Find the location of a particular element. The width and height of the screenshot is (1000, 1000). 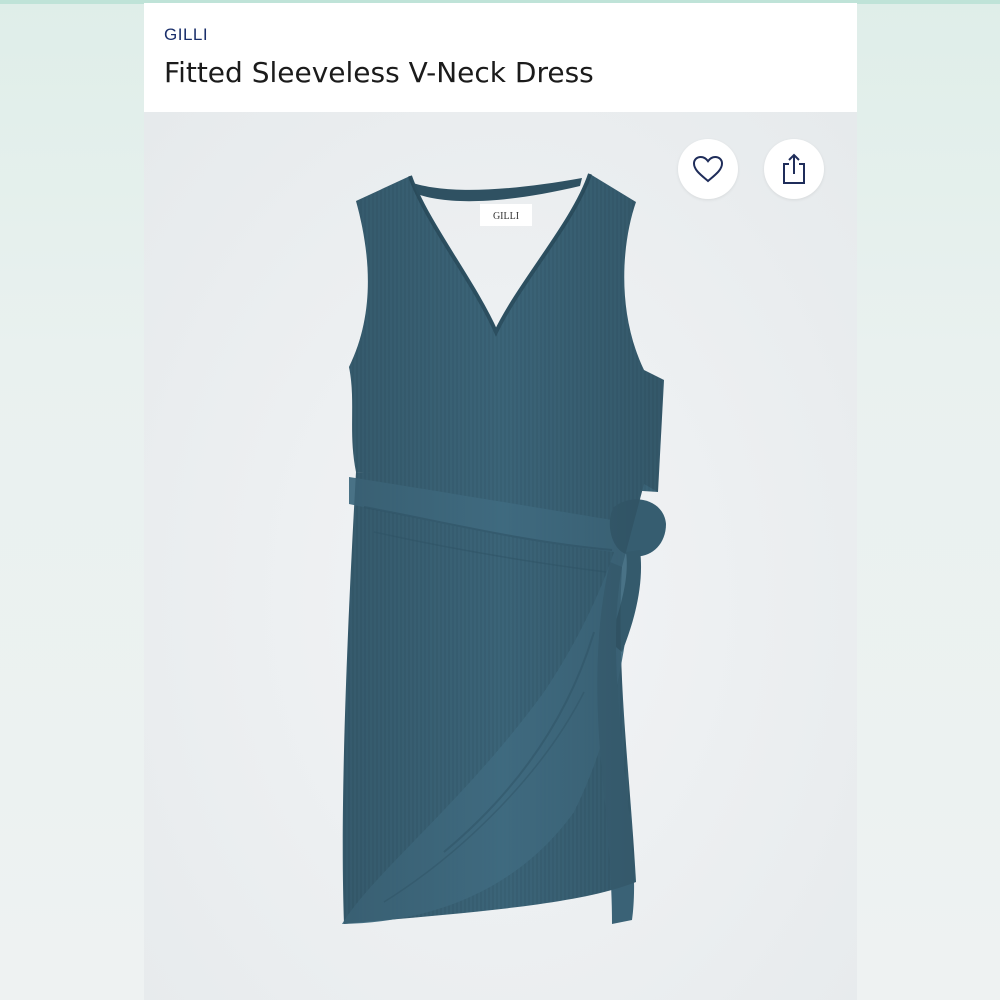

share-icon is located at coordinates (794, 168).